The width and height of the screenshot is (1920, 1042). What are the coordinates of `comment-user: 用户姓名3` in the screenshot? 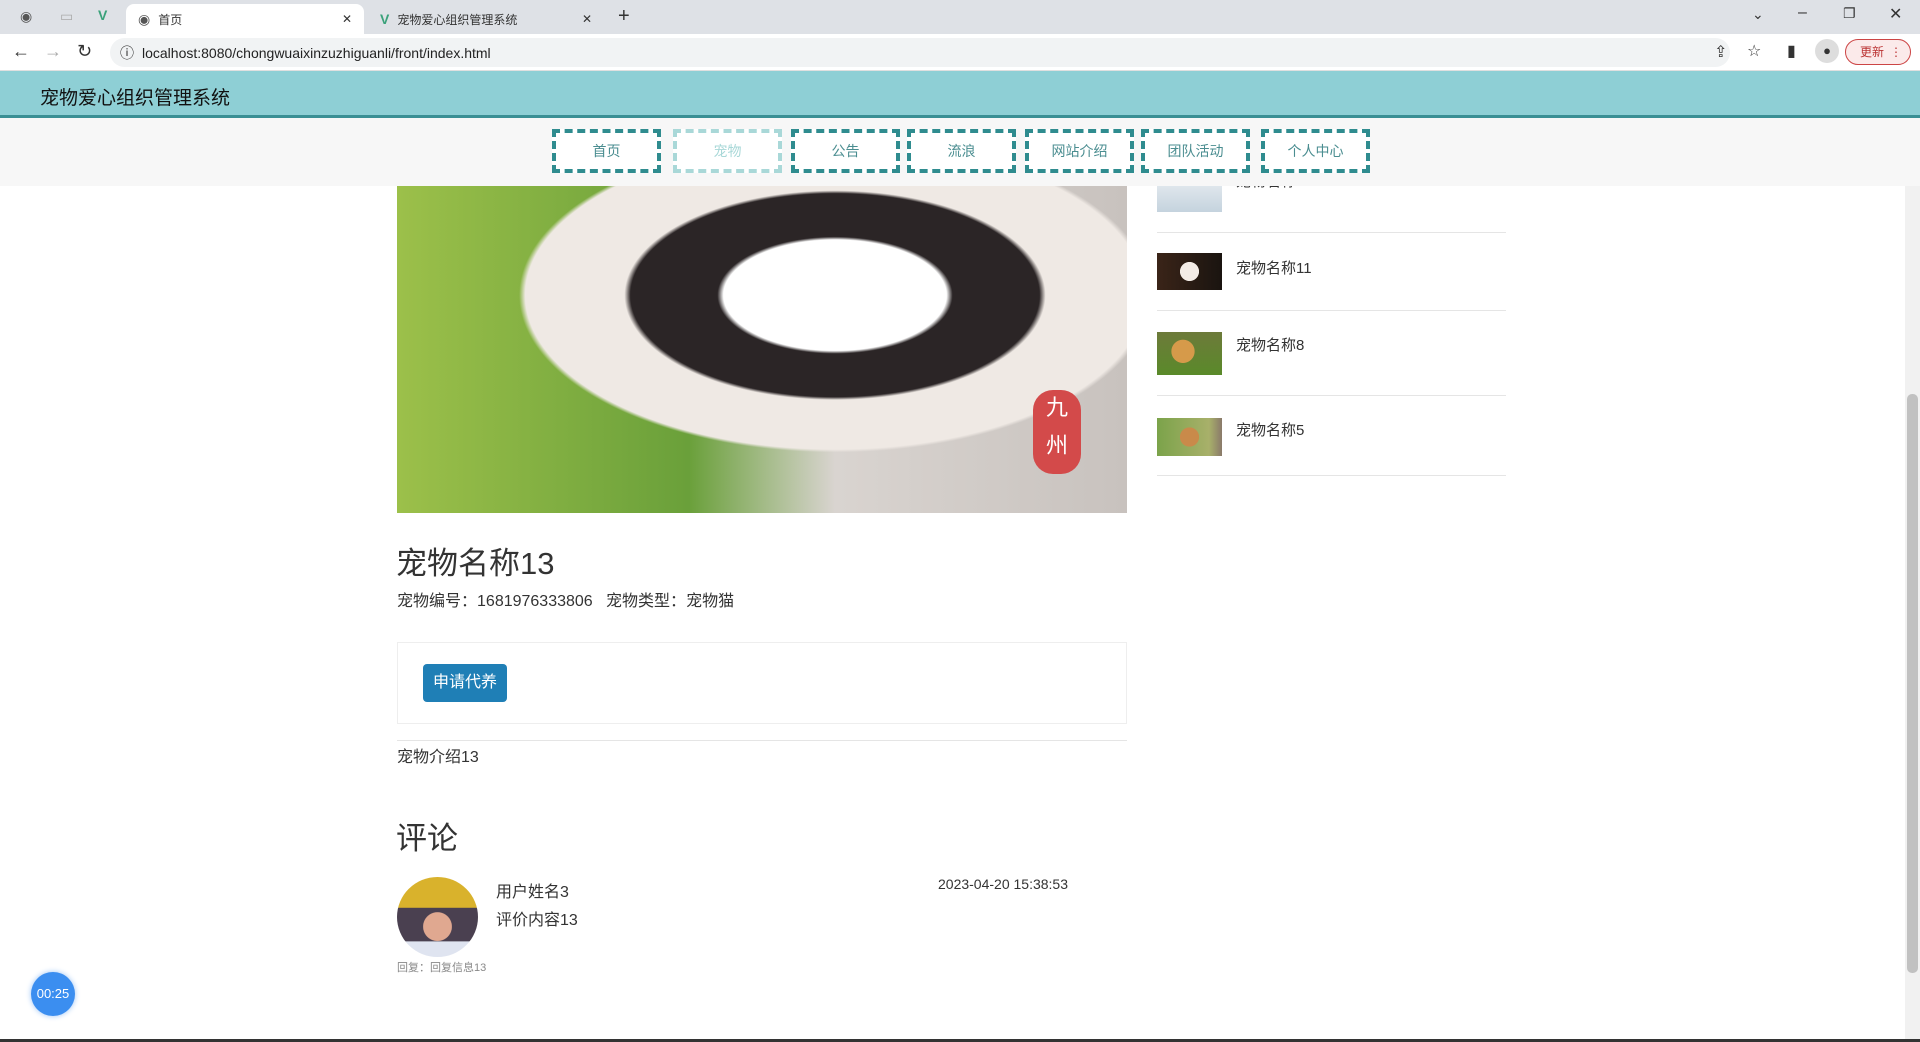 It's located at (532, 892).